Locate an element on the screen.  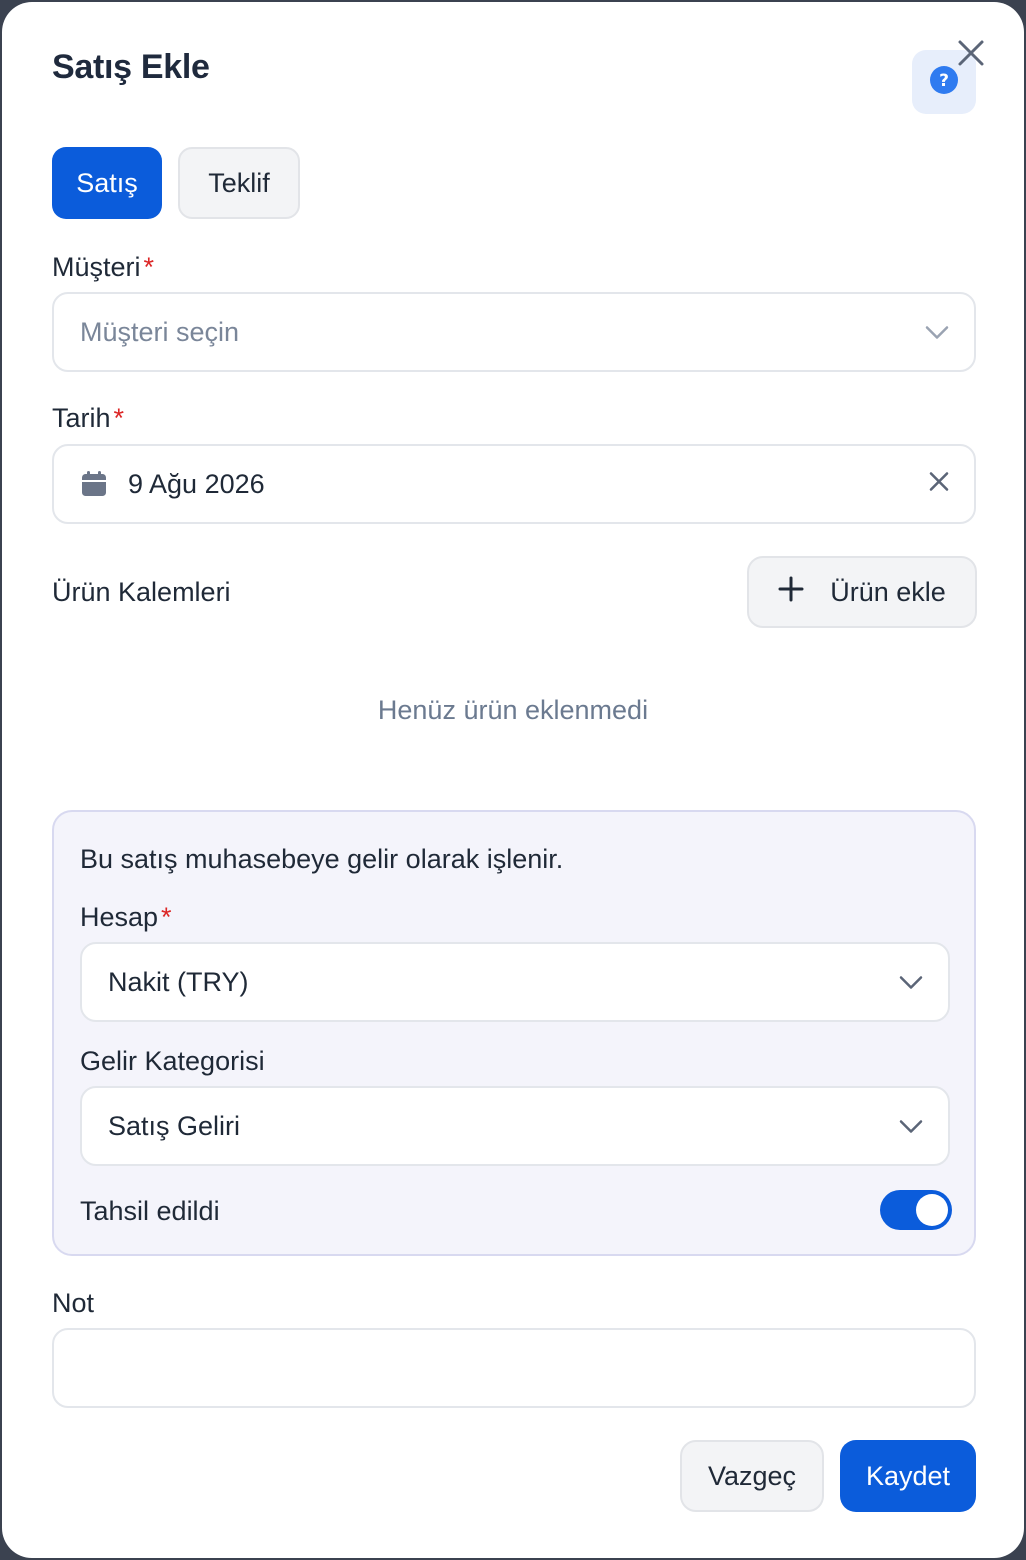
close-button is located at coordinates (971, 55).